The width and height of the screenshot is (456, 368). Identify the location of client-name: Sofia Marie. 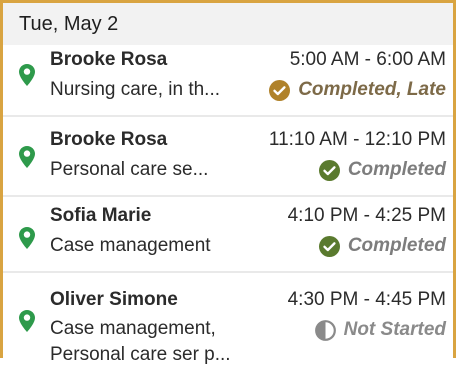
(101, 215).